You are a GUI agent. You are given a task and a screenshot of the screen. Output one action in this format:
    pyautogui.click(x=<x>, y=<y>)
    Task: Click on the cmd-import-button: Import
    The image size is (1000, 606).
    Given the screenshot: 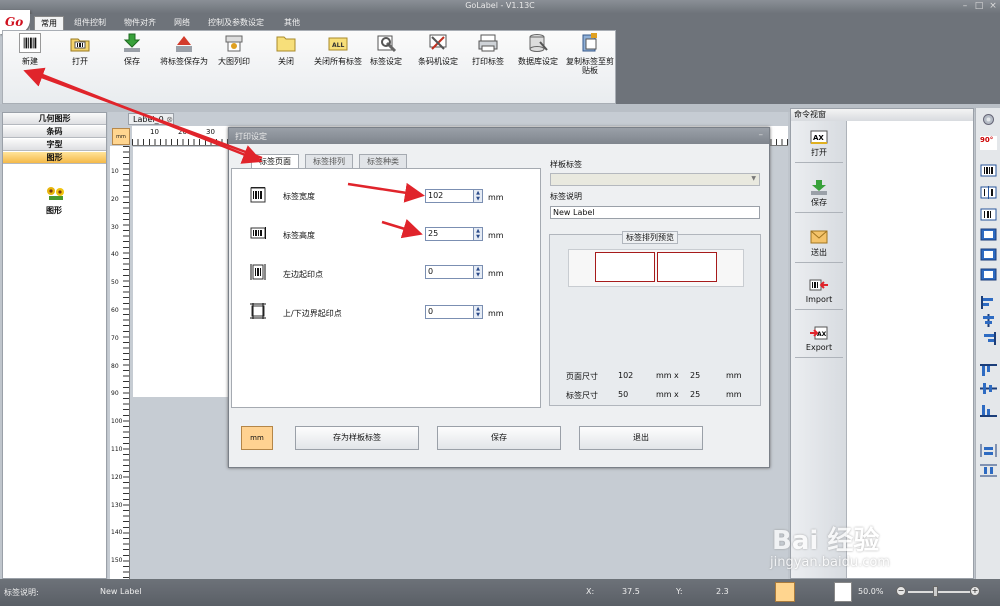 What is the action you would take?
    pyautogui.click(x=819, y=293)
    